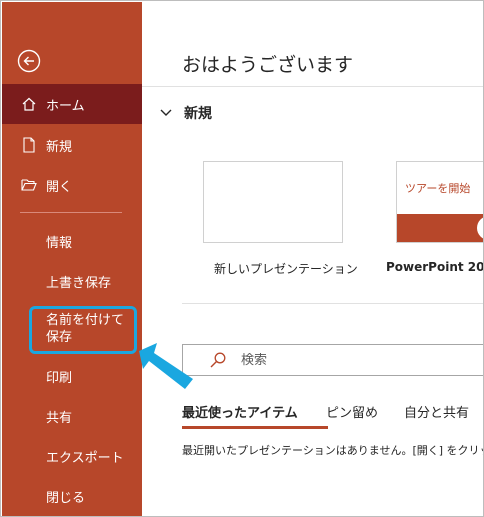 The height and width of the screenshot is (517, 484). What do you see at coordinates (312, 86) in the screenshot?
I see `header-divider` at bounding box center [312, 86].